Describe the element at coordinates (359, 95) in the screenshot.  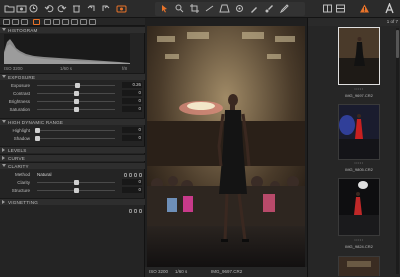
I see `thumbnail-filename: IMG_9697.CR2` at that location.